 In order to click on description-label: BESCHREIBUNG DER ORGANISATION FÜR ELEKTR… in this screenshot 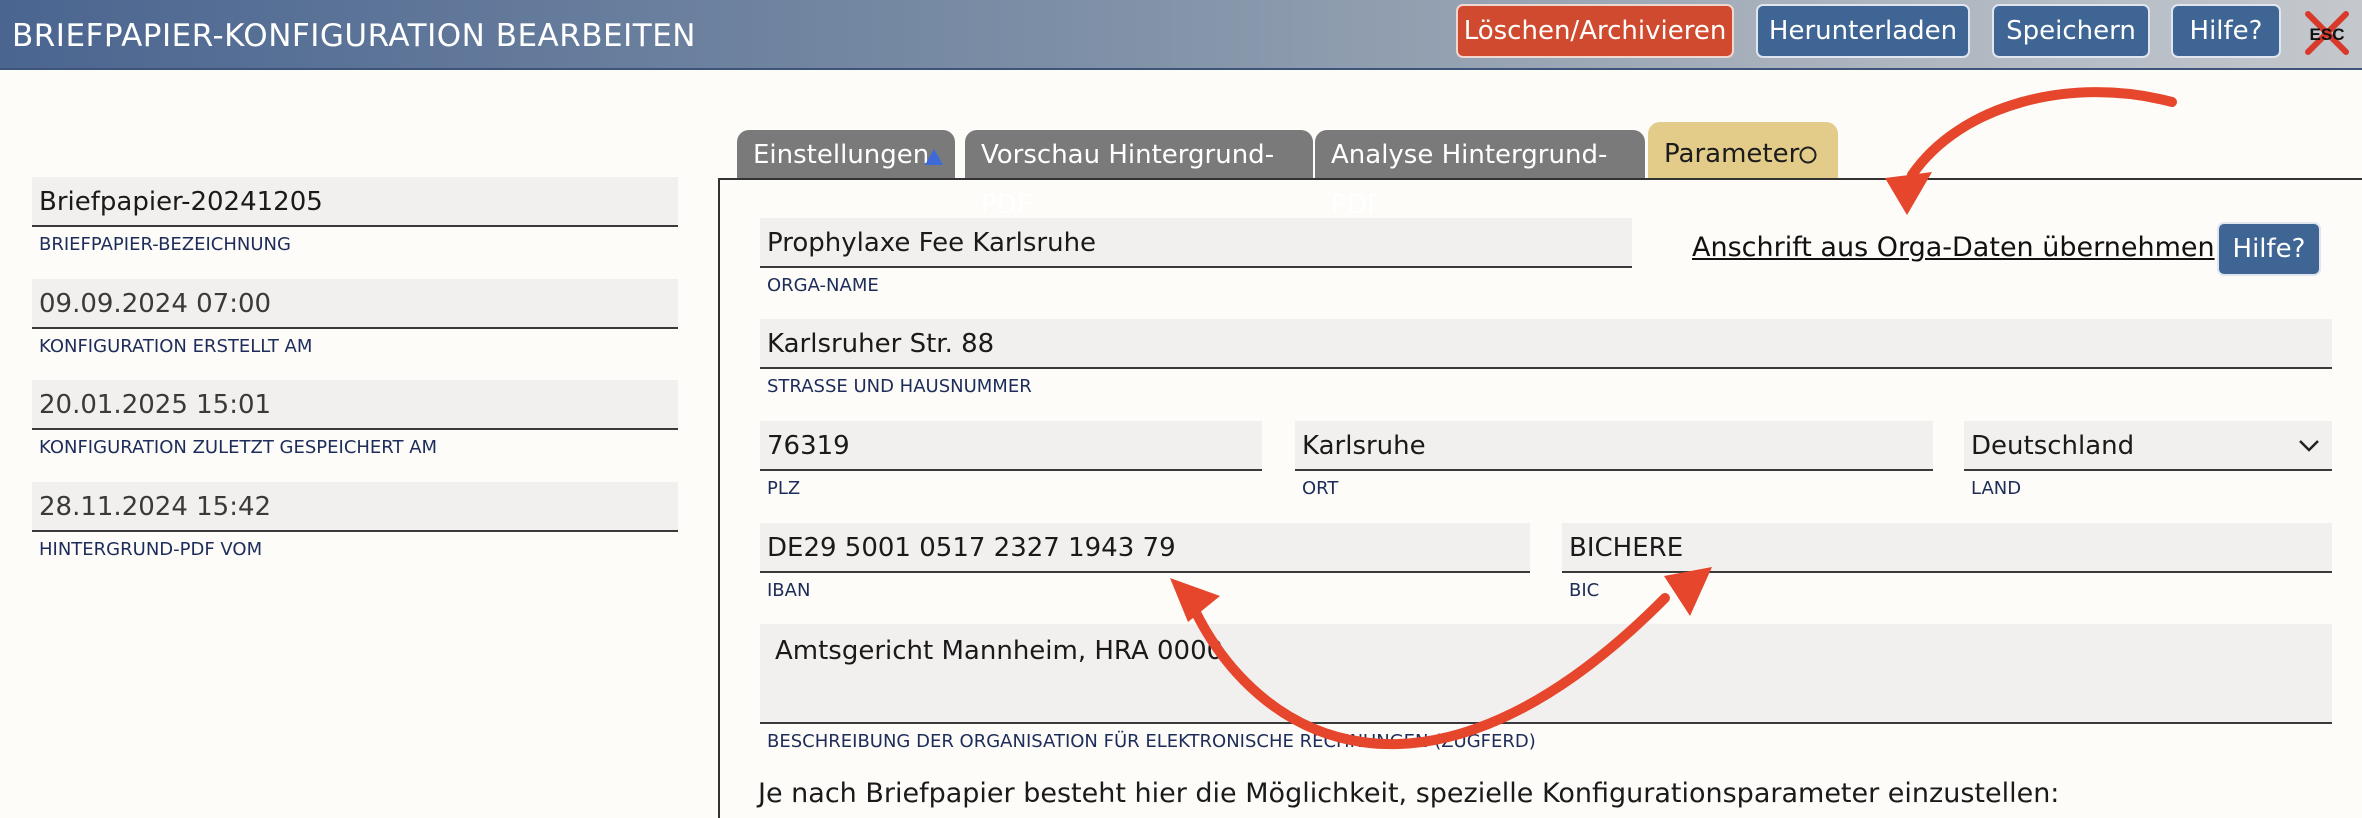, I will do `click(1151, 741)`.